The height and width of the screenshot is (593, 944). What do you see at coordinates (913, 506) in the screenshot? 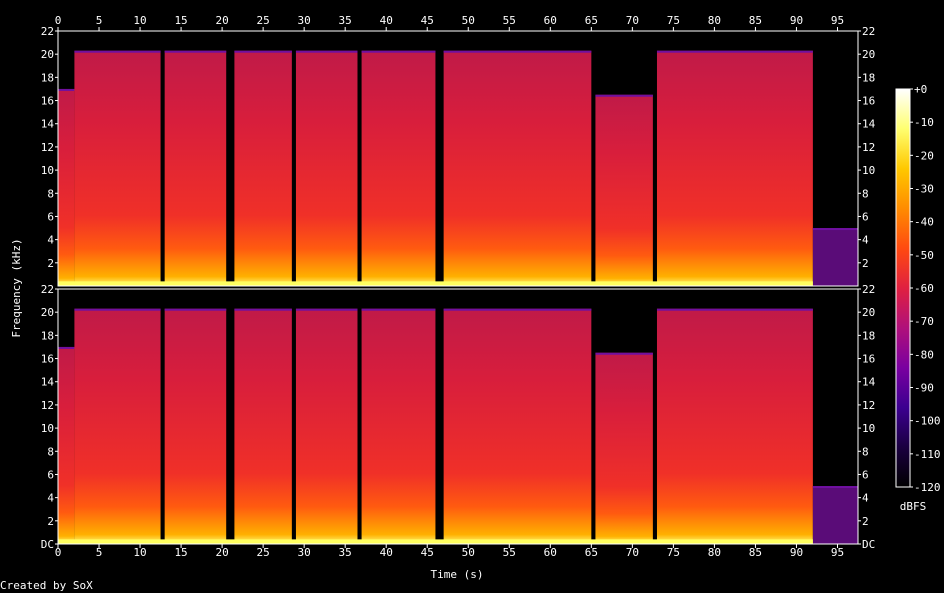
I see `colorbar-label: dBFS` at bounding box center [913, 506].